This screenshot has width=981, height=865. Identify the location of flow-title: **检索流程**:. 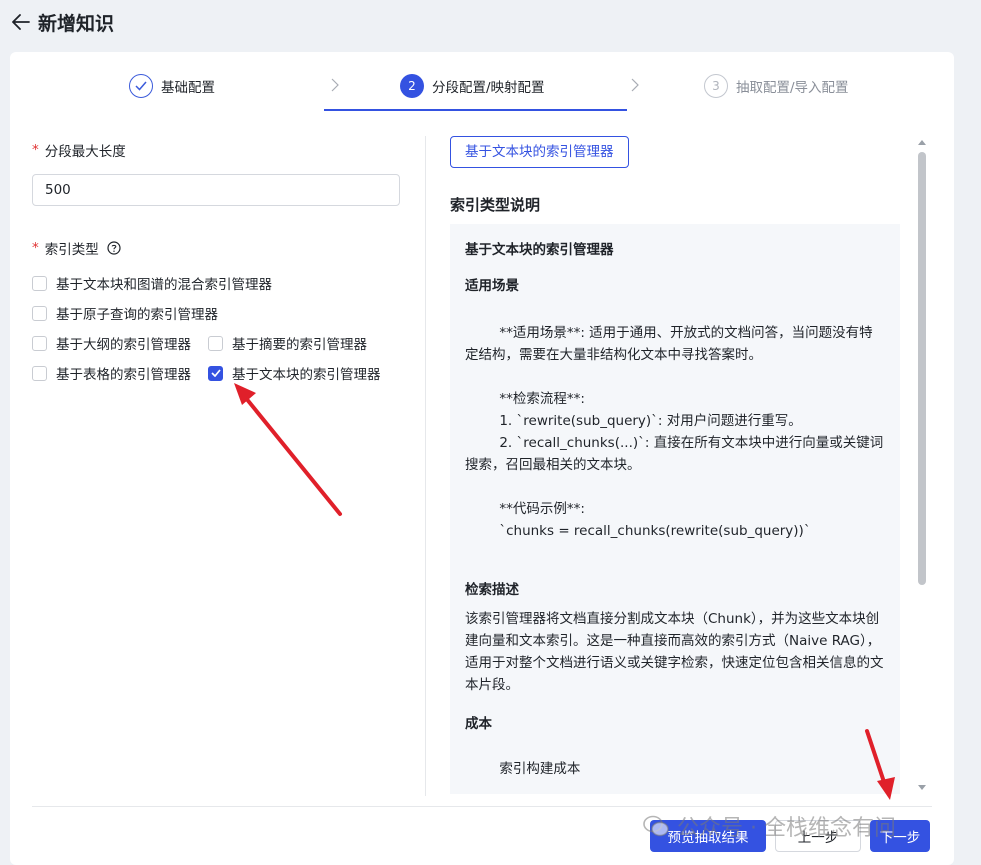
(525, 399).